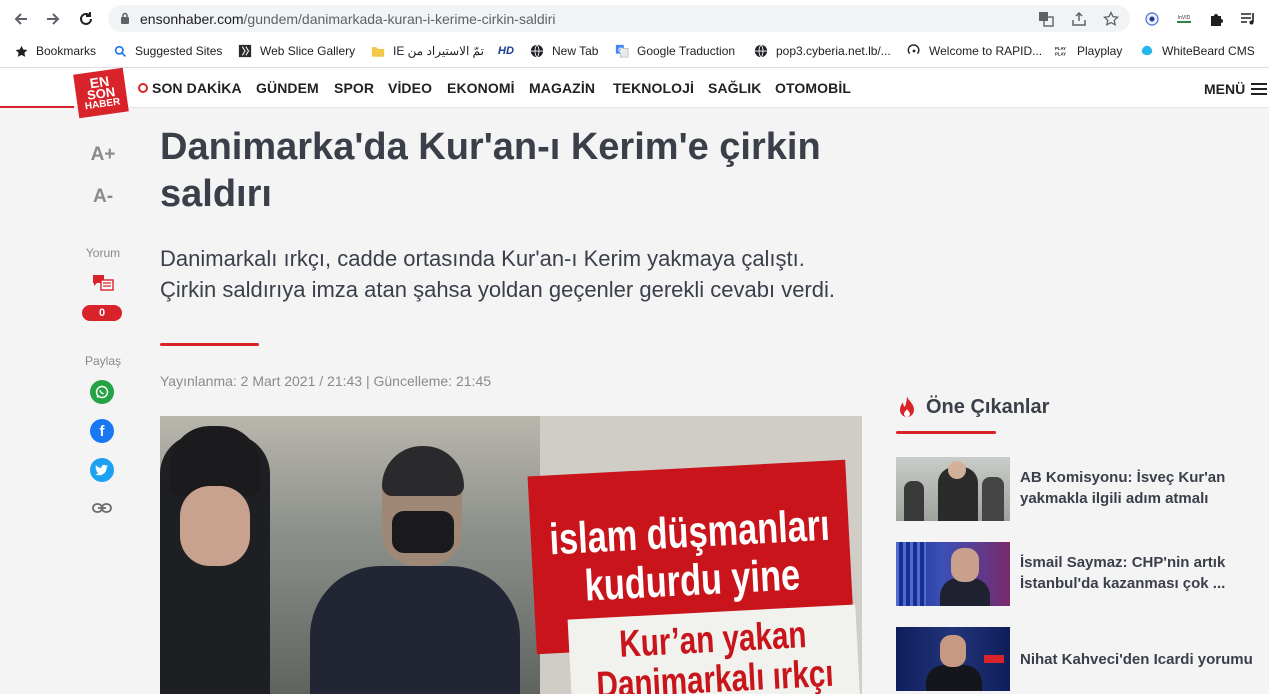 Image resolution: width=1269 pixels, height=694 pixels. What do you see at coordinates (439, 51) in the screenshot?
I see `bookmark-label: IE تمّ الاستيراد من` at bounding box center [439, 51].